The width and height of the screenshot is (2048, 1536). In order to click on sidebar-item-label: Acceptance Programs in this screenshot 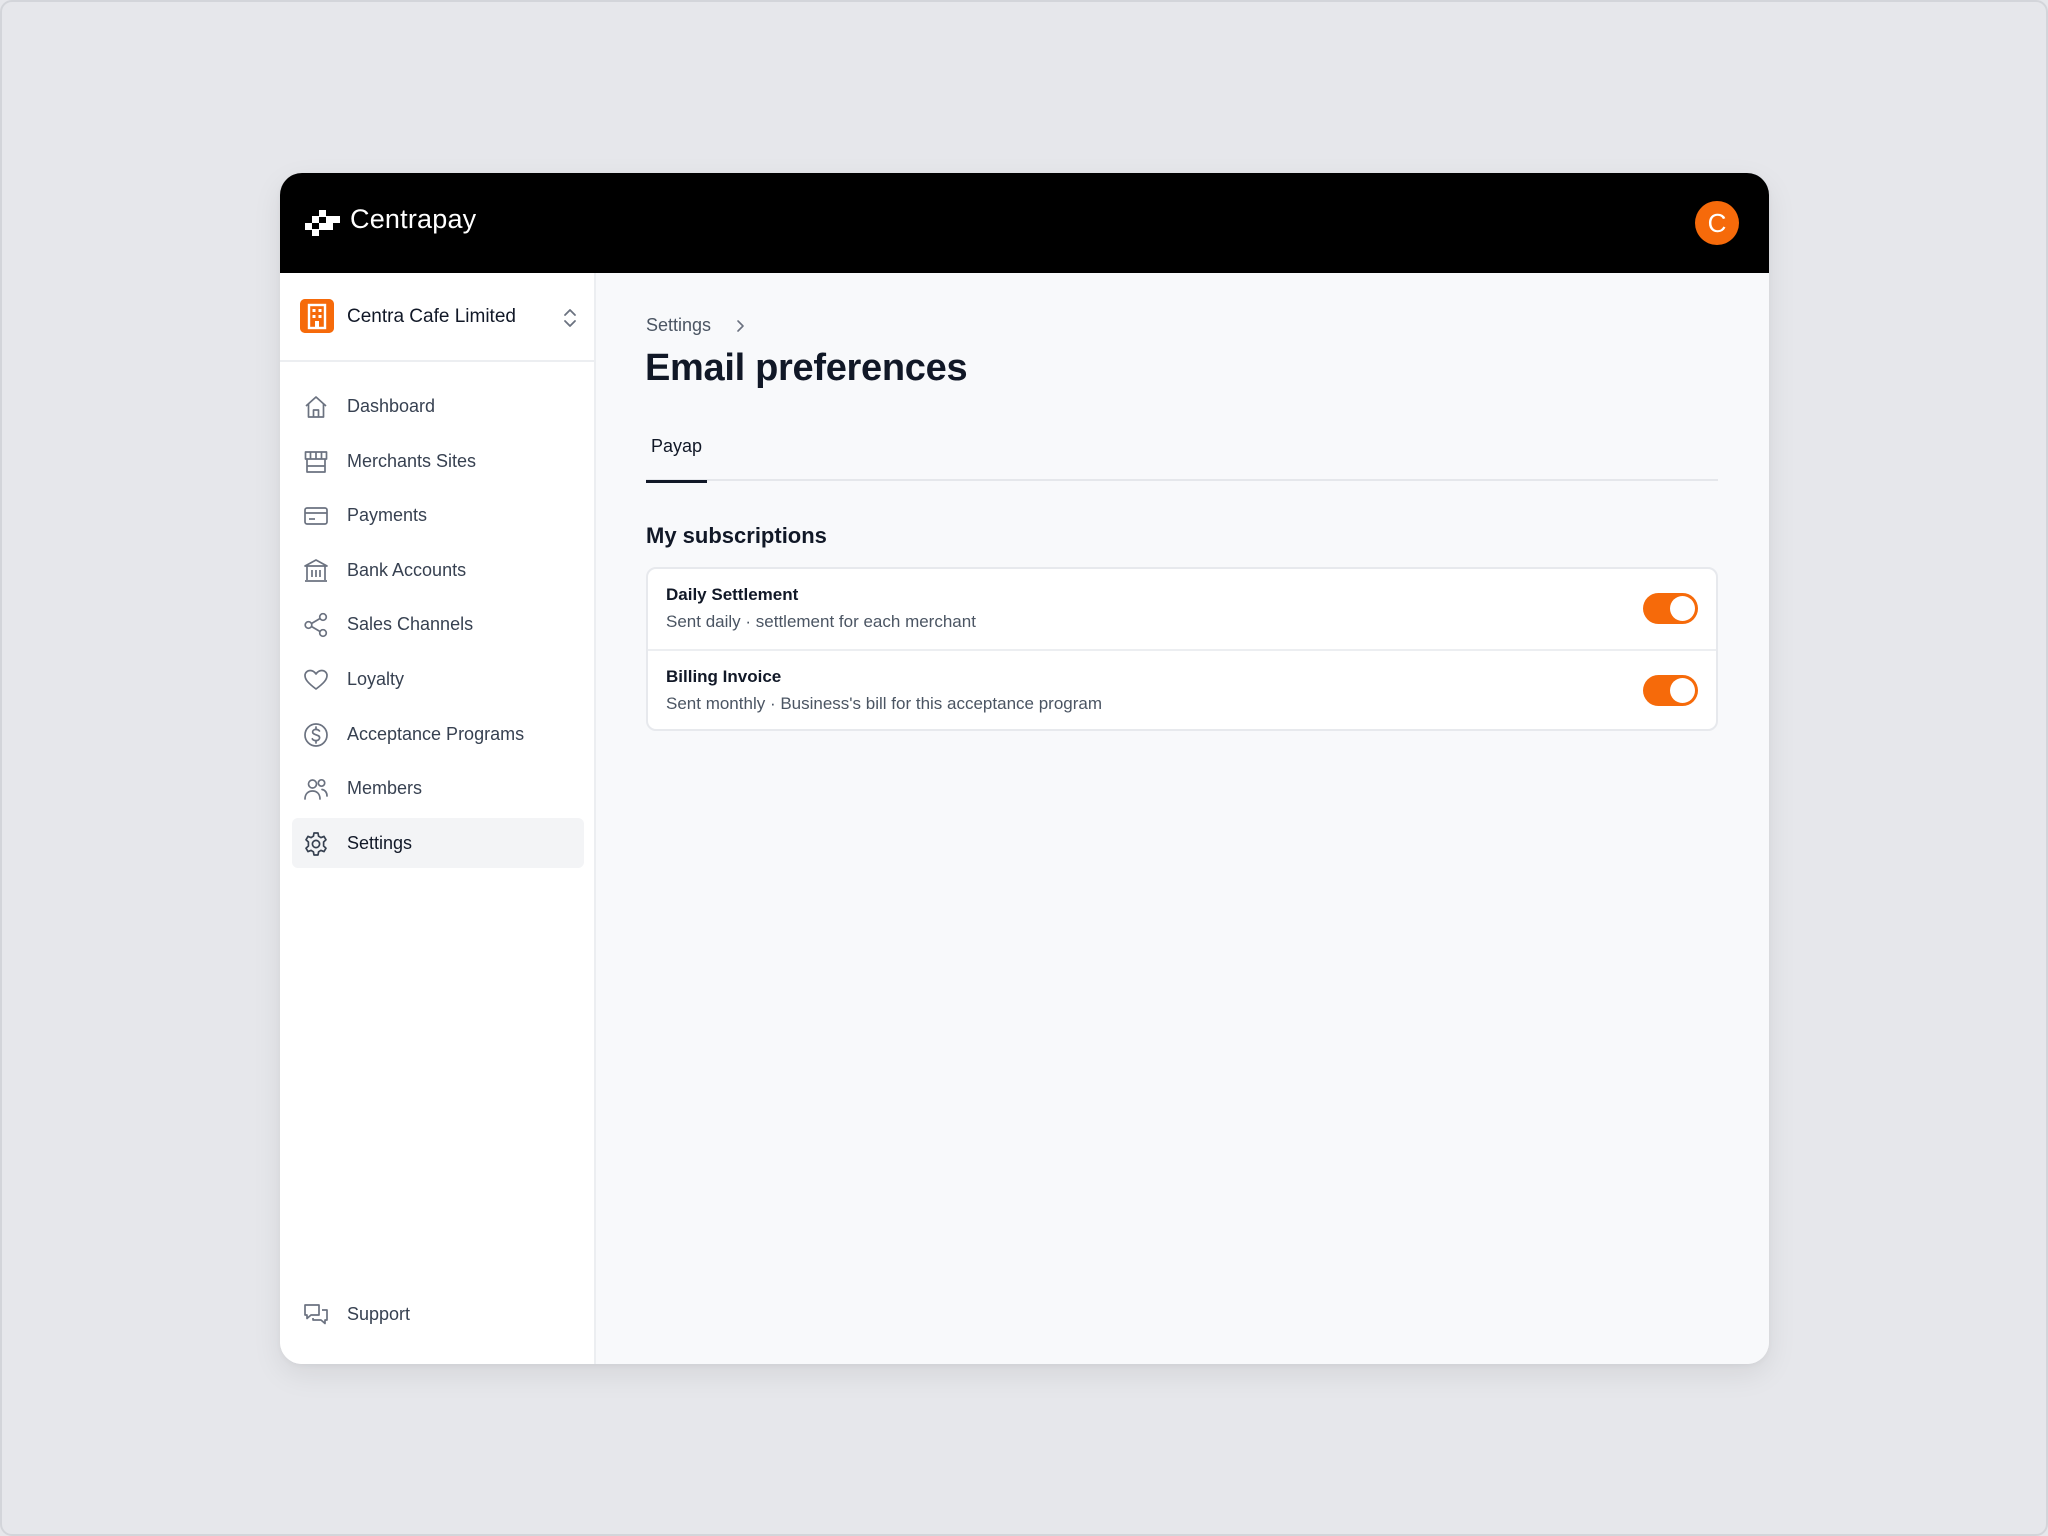, I will do `click(436, 733)`.